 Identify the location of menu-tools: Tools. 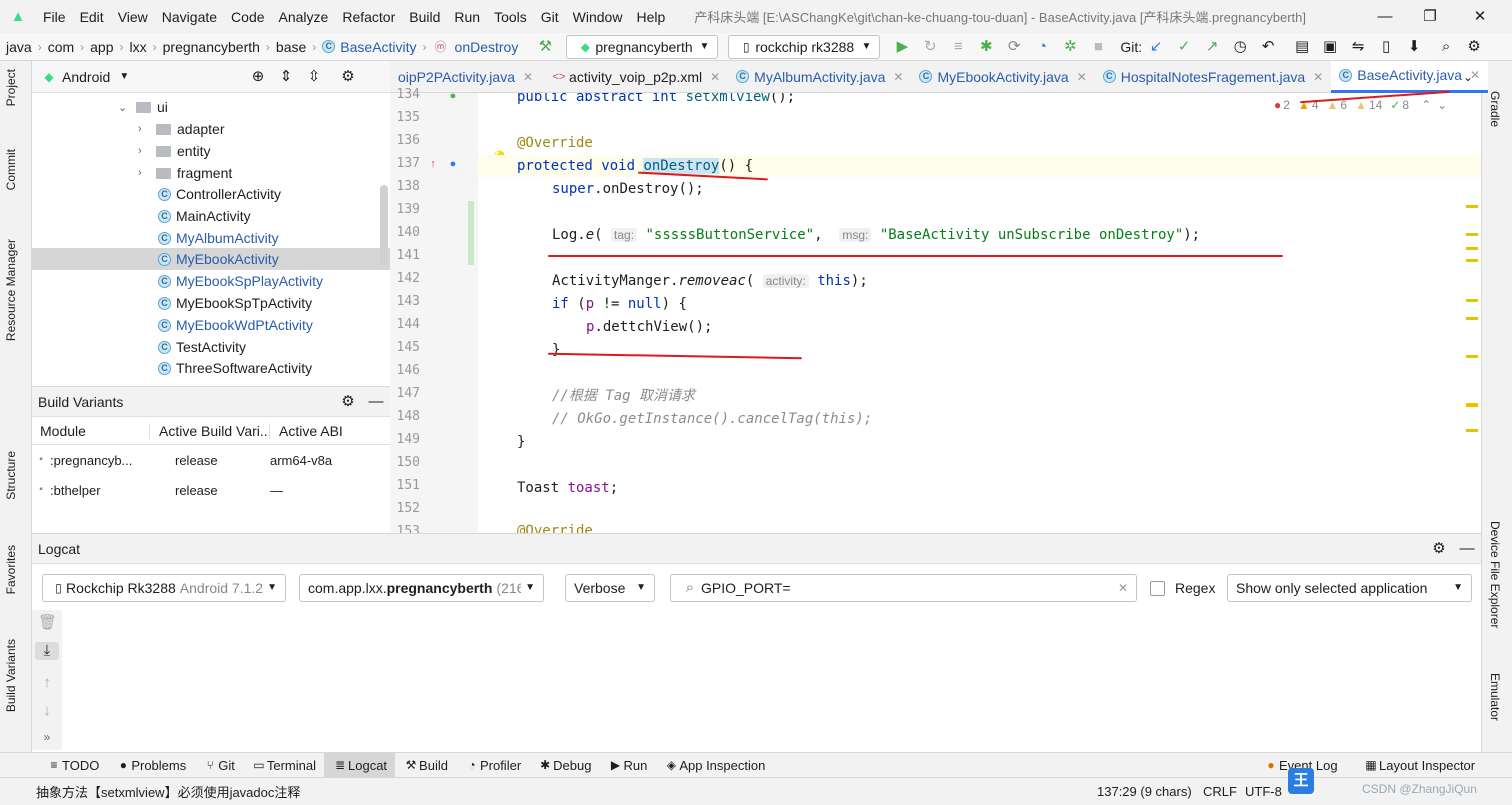
(510, 17).